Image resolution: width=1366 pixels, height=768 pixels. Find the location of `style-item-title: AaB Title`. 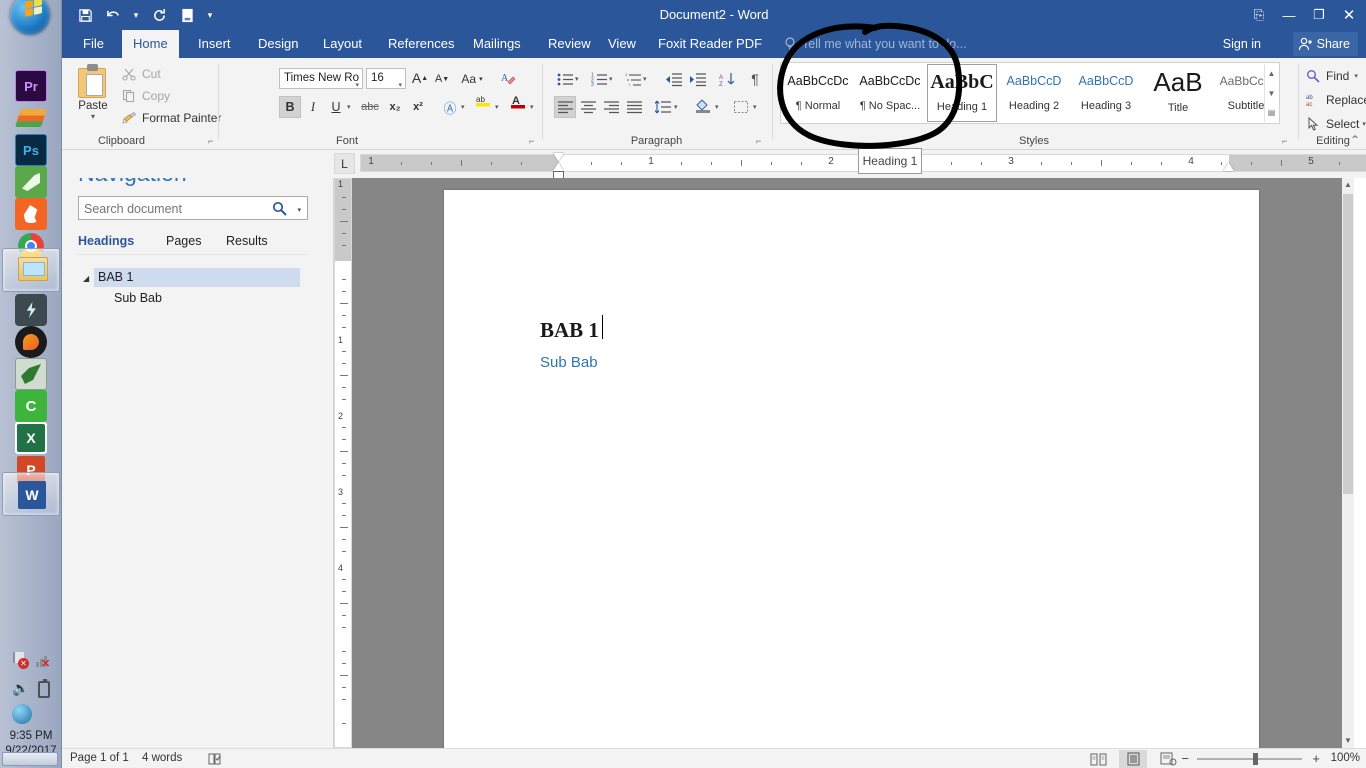

style-item-title: AaB Title is located at coordinates (1178, 93).